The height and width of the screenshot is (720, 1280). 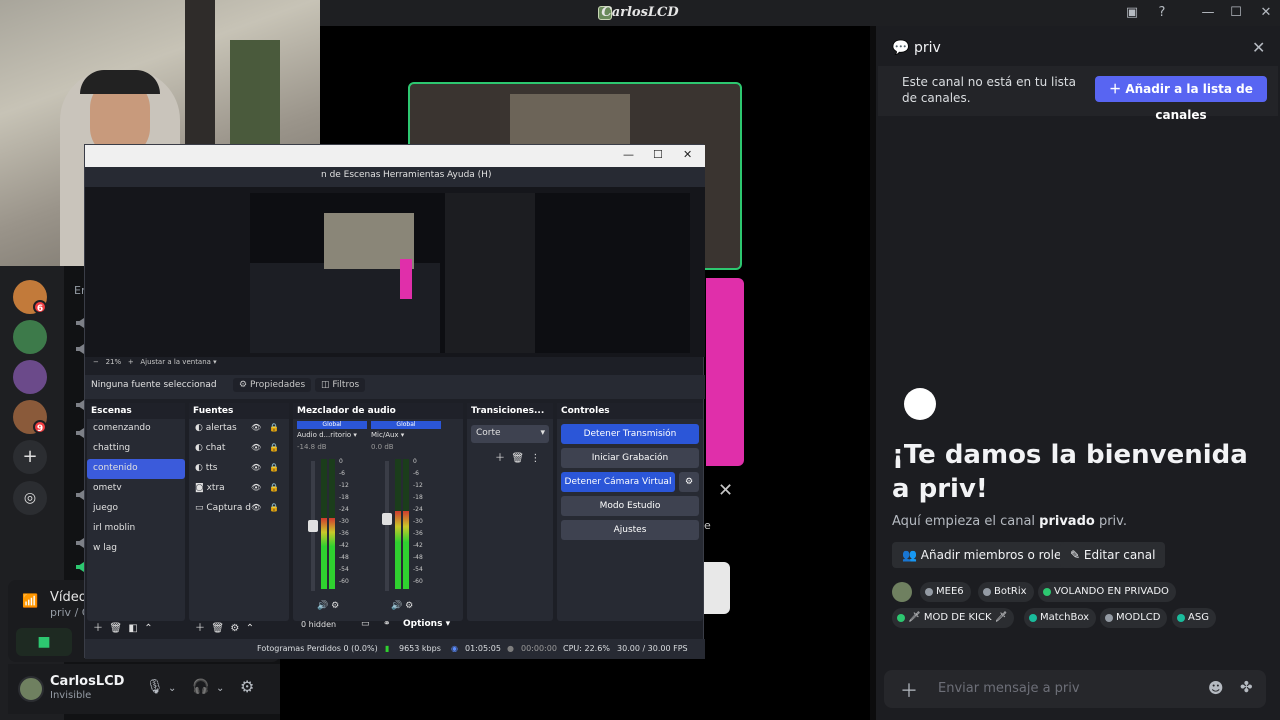 I want to click on add-to-channel-list-button: ＋ Añadir a la lista de canales, so click(x=1181, y=99).